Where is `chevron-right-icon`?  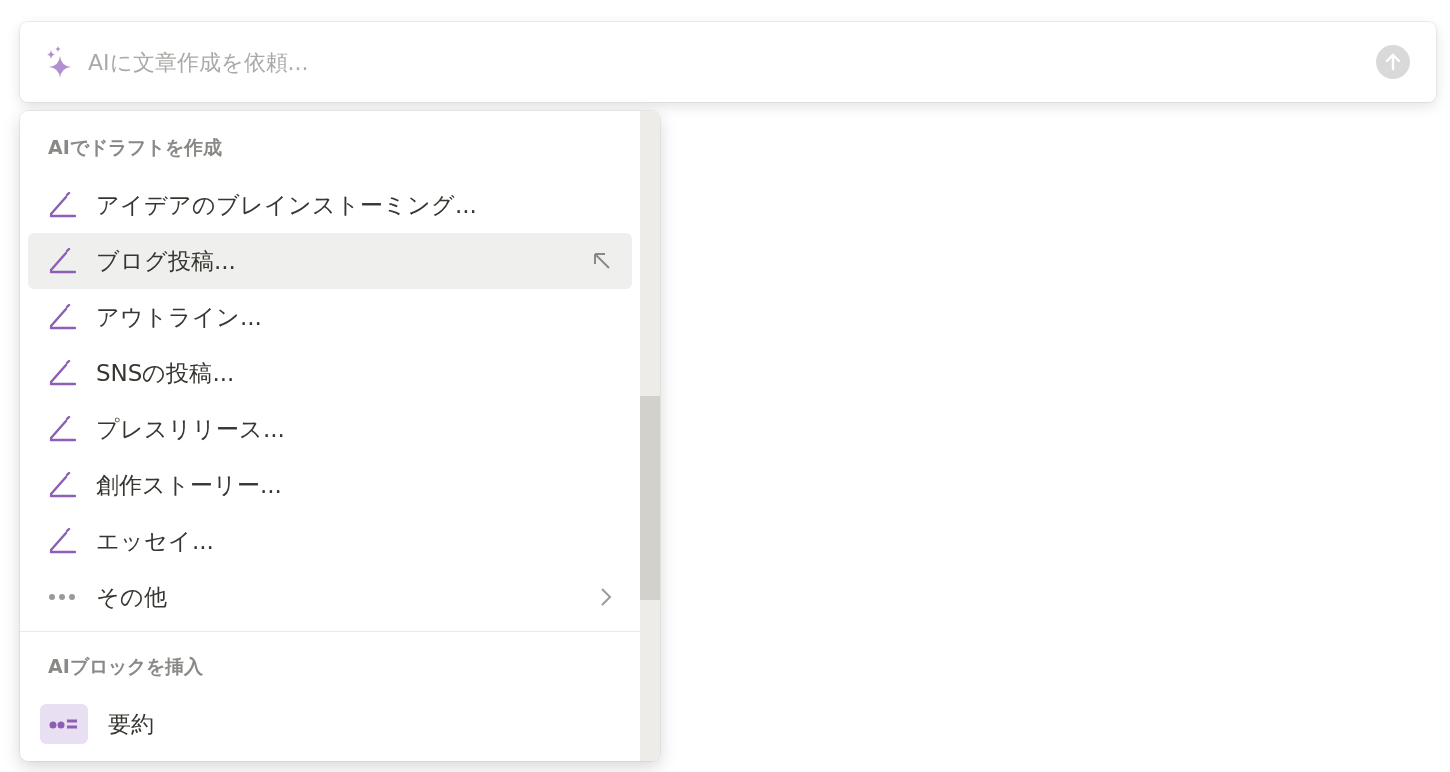
chevron-right-icon is located at coordinates (606, 597).